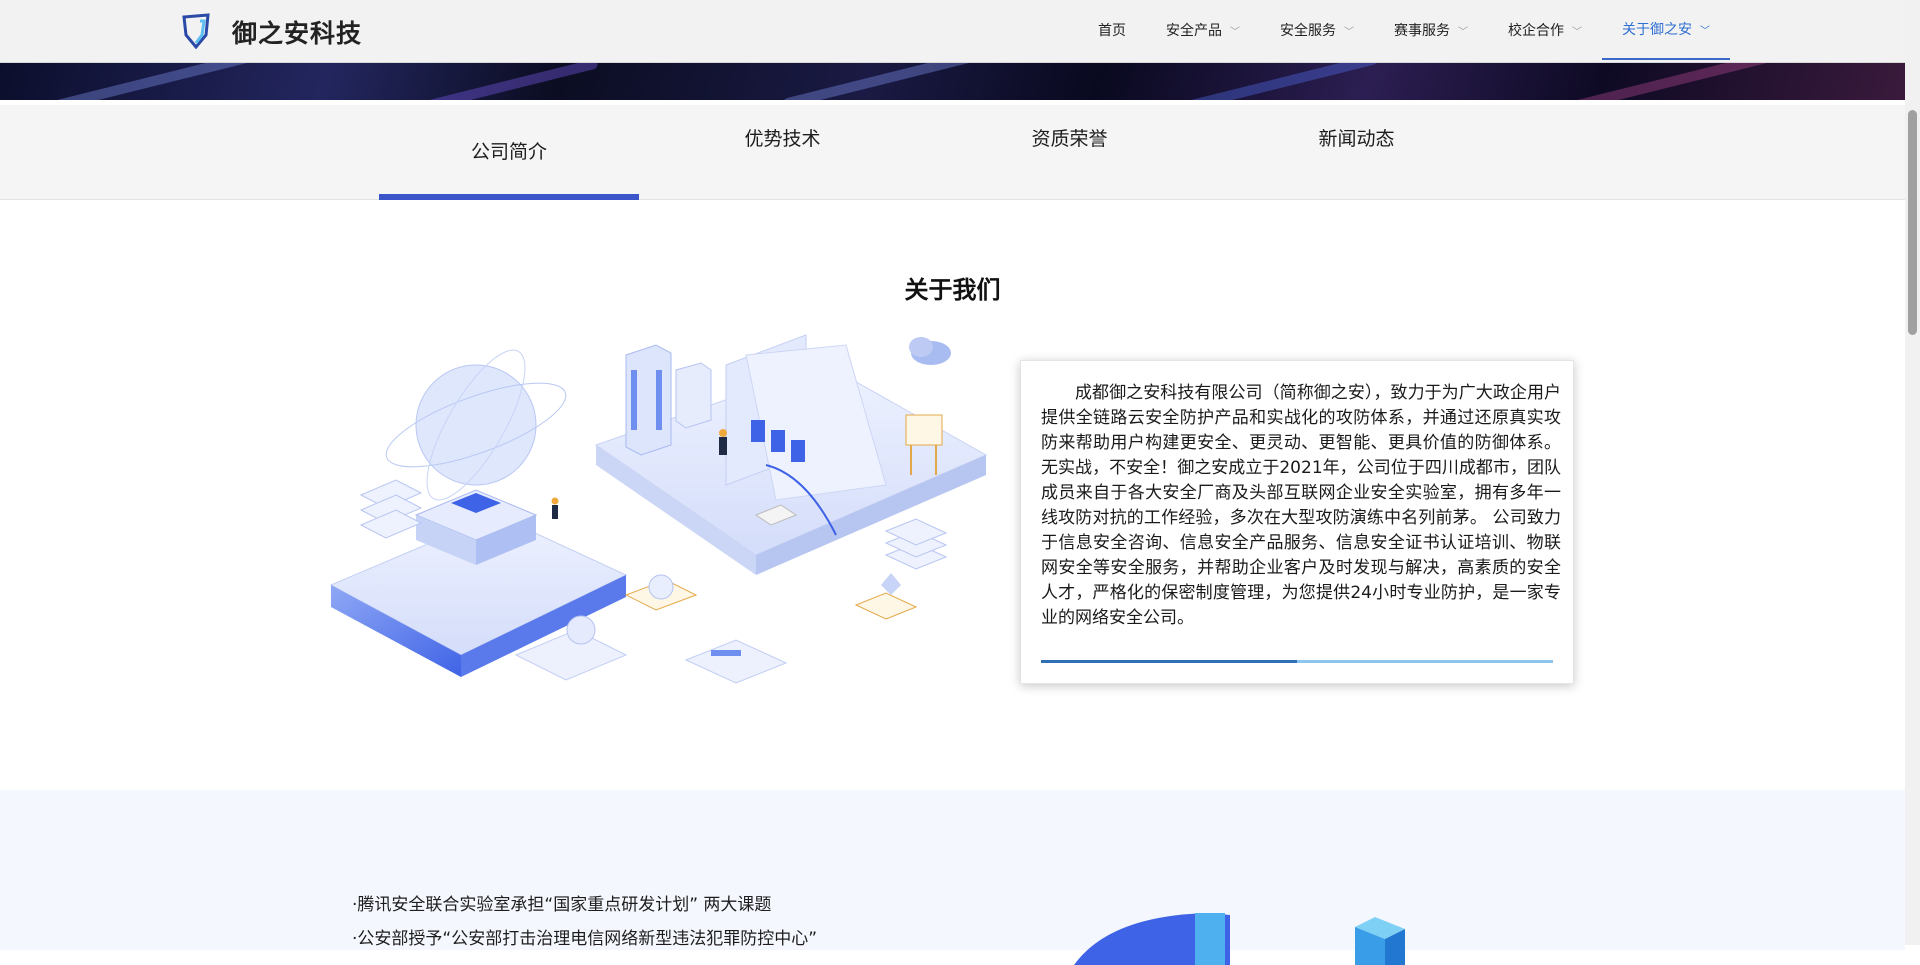  Describe the element at coordinates (1356, 139) in the screenshot. I see `tab-label: 新闻动态` at that location.